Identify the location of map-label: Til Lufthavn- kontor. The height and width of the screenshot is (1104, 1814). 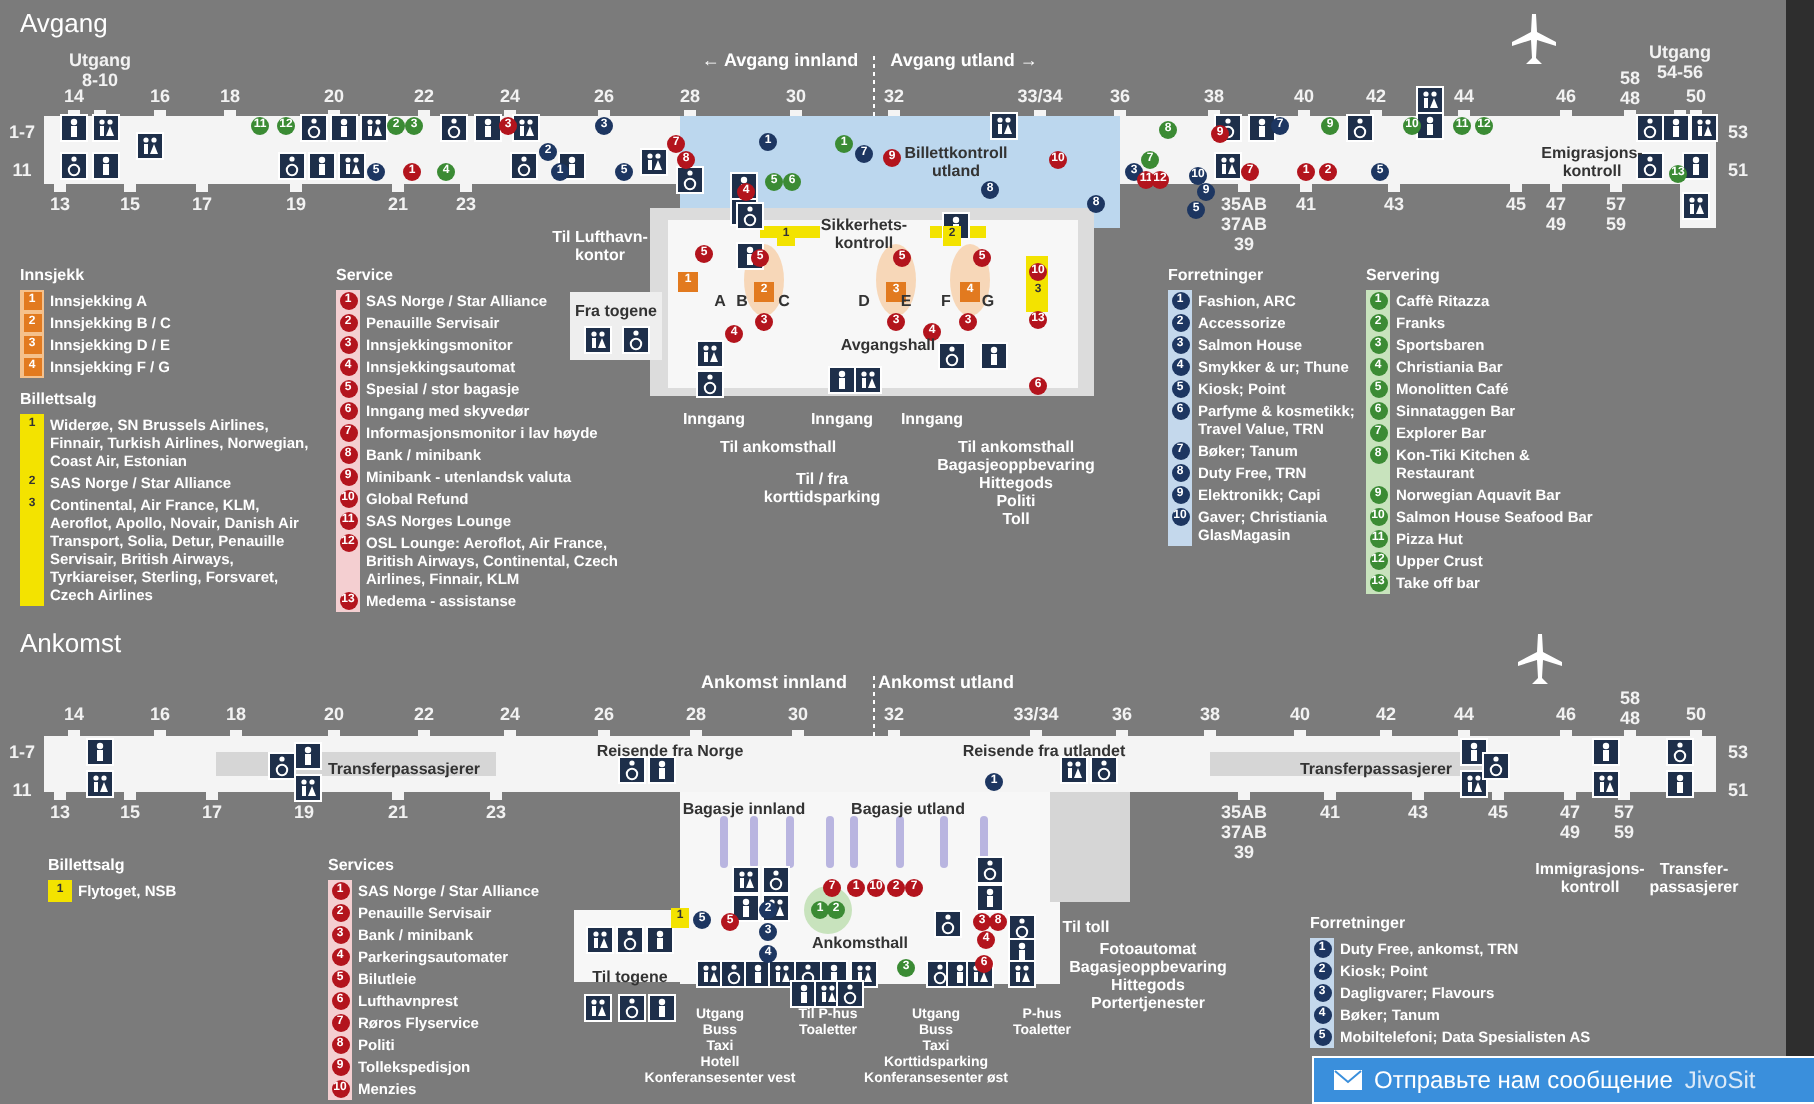
(600, 246).